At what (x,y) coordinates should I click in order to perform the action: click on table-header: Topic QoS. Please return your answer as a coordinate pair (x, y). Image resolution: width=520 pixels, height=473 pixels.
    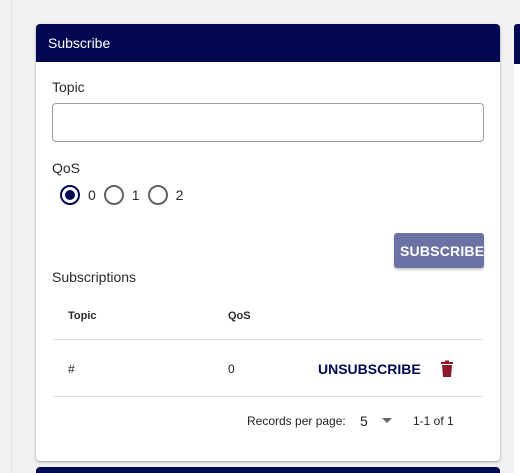
    Looking at the image, I should click on (268, 317).